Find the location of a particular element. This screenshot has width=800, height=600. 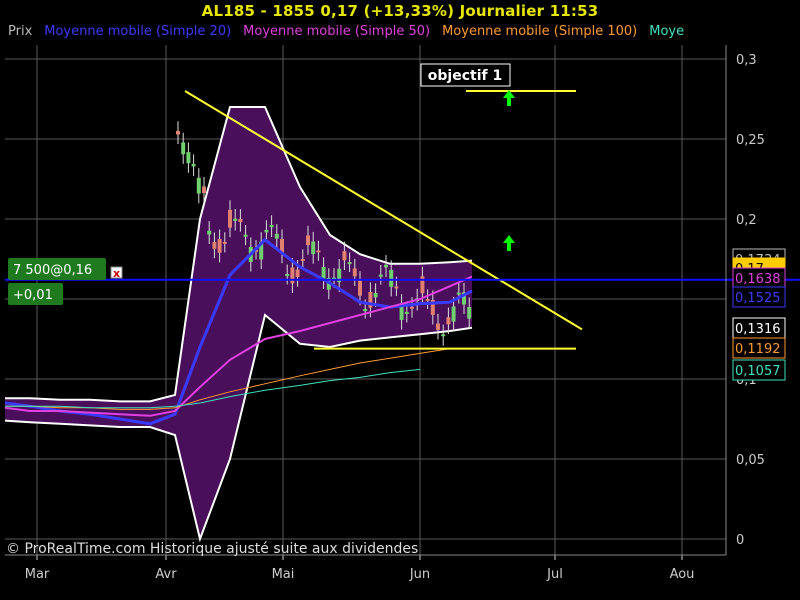

x-tick-label: Avr is located at coordinates (166, 574).